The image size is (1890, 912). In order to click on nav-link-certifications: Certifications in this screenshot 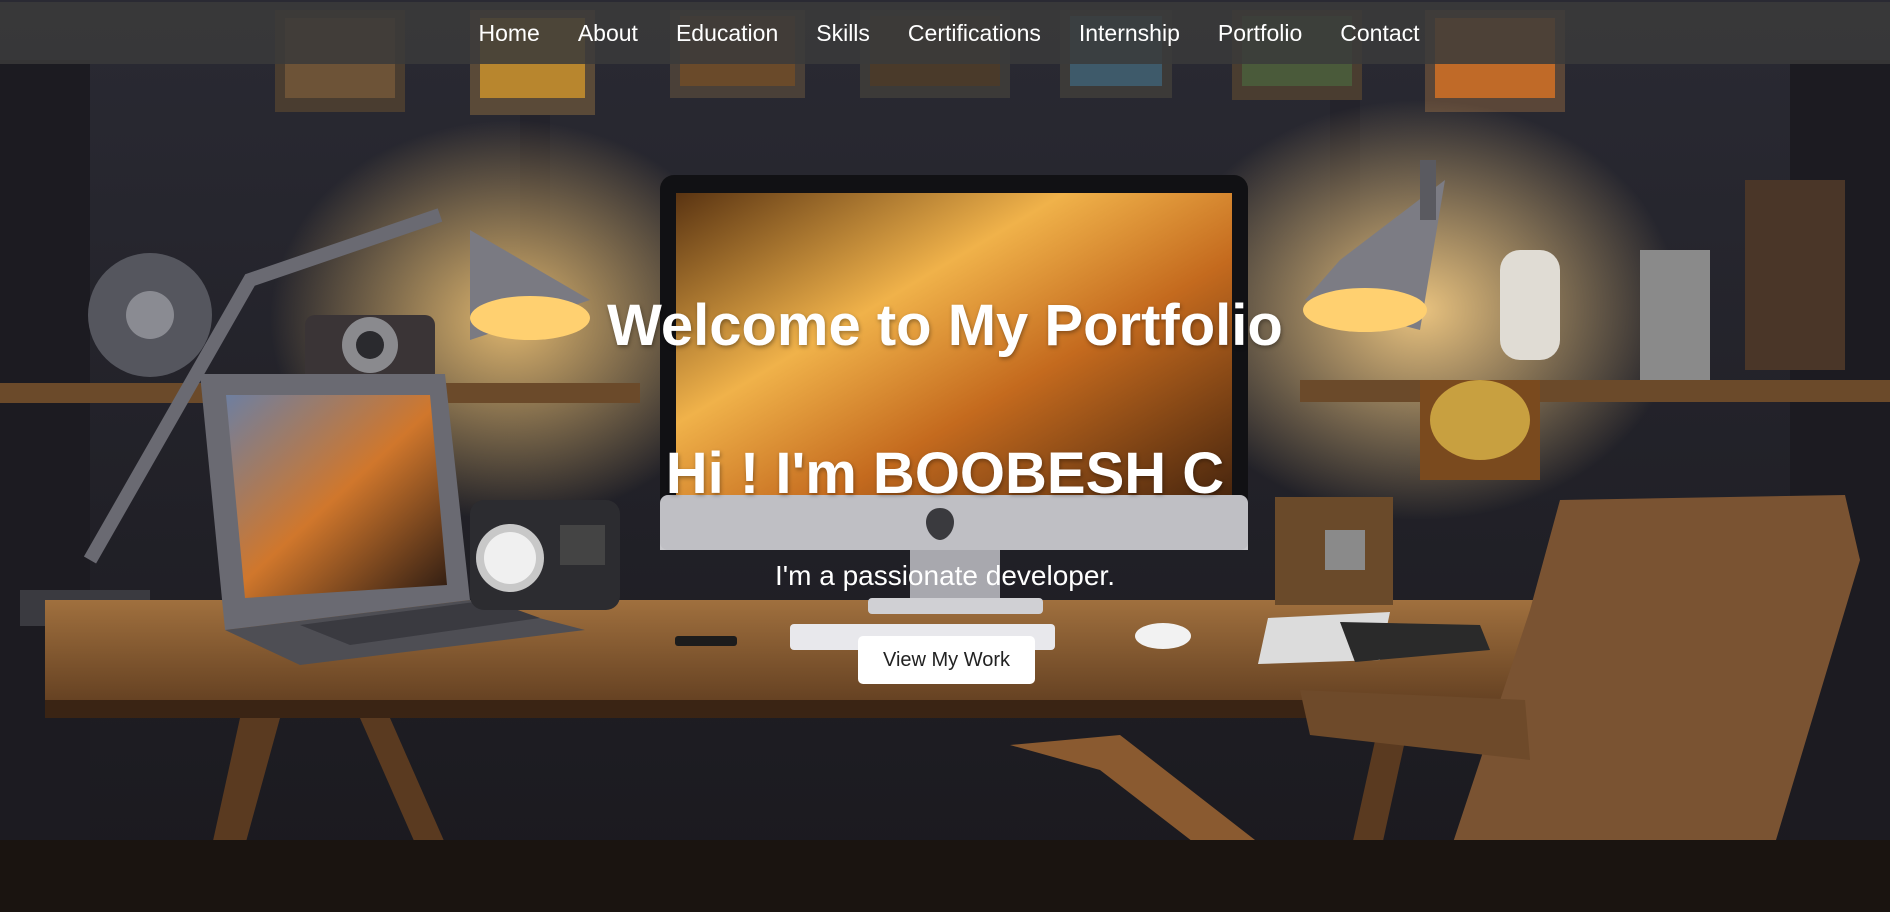, I will do `click(974, 33)`.